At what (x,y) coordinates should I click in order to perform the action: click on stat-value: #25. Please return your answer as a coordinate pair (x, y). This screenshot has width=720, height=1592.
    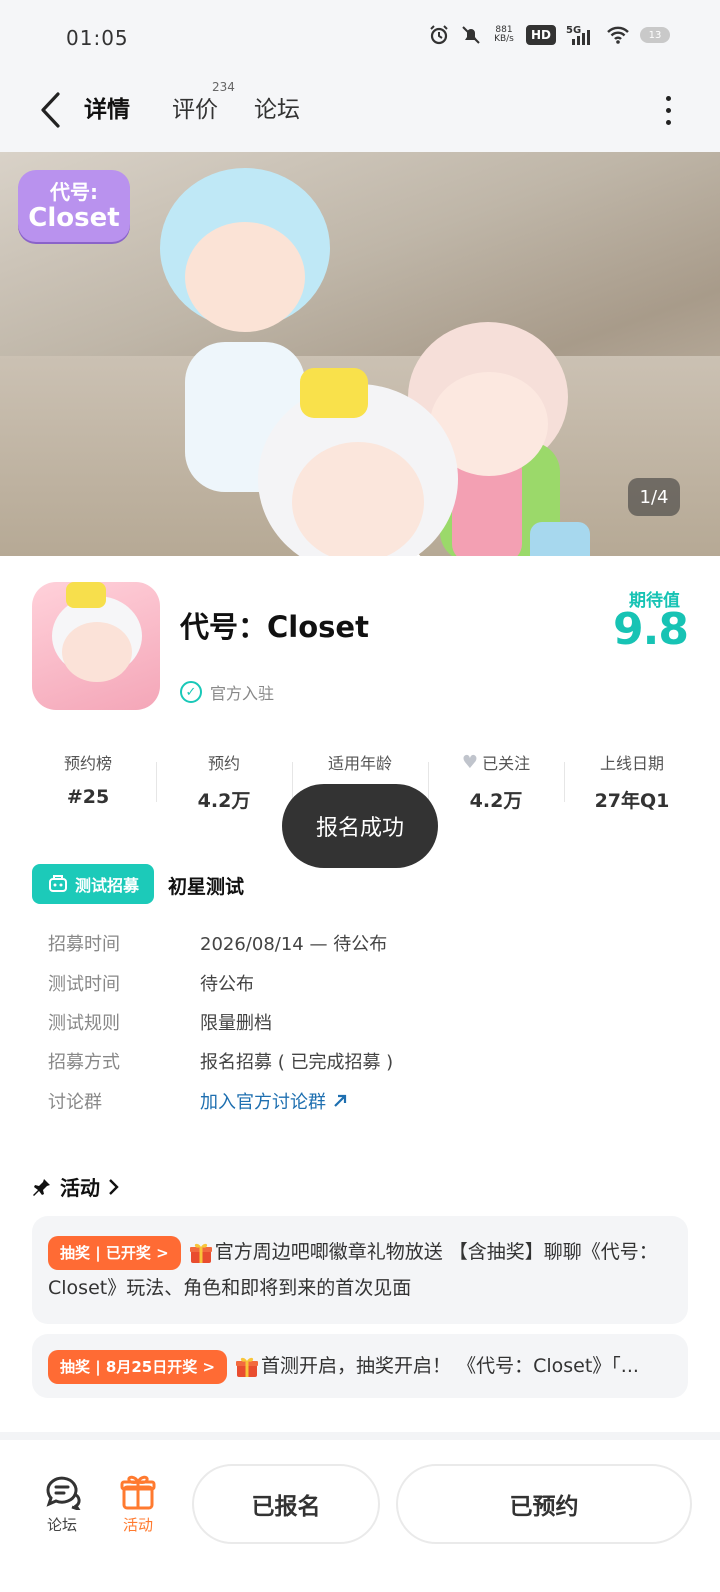
    Looking at the image, I should click on (88, 797).